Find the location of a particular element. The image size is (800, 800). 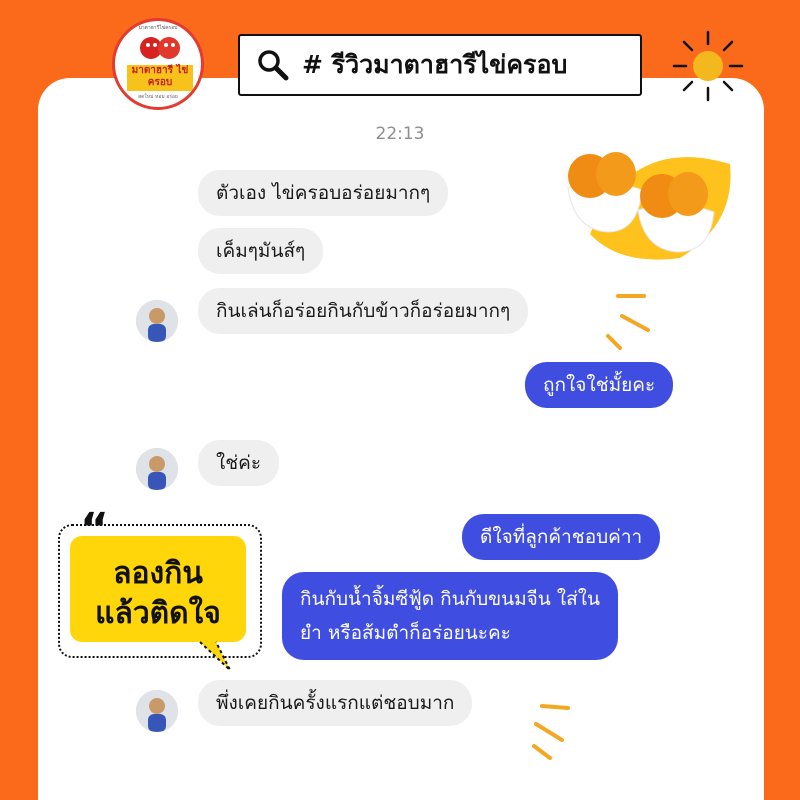

search-icon is located at coordinates (273, 65).